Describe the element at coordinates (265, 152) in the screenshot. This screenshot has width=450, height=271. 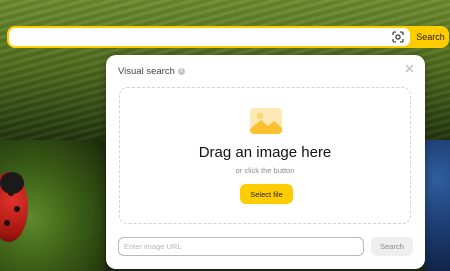
I see `drop-title: Drag an image here` at that location.